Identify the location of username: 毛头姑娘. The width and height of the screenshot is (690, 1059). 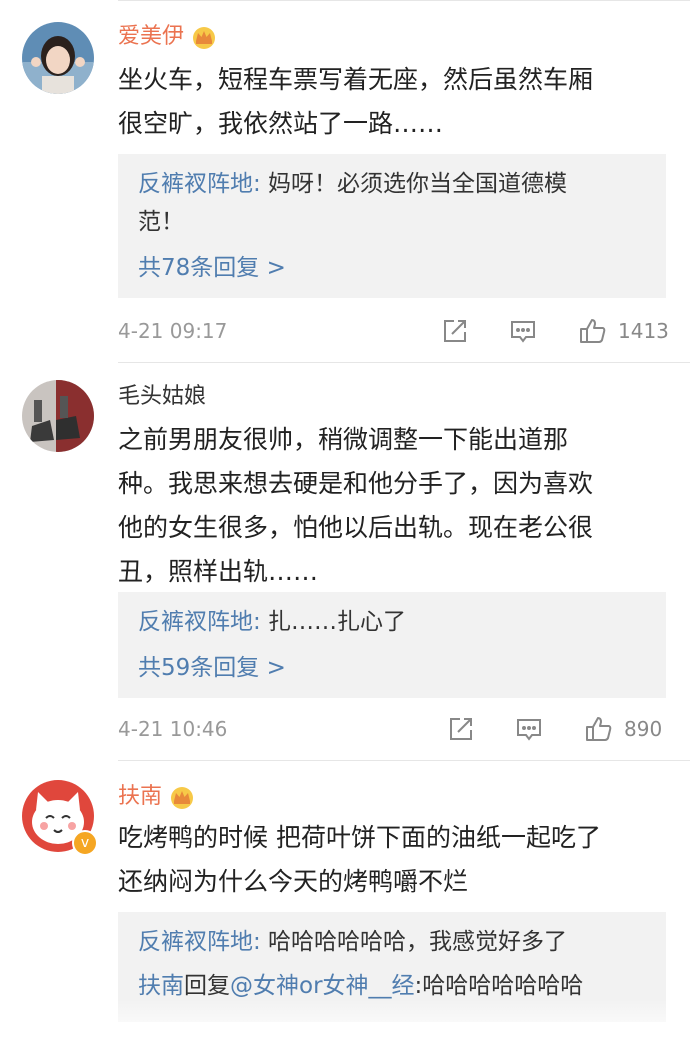
(162, 397).